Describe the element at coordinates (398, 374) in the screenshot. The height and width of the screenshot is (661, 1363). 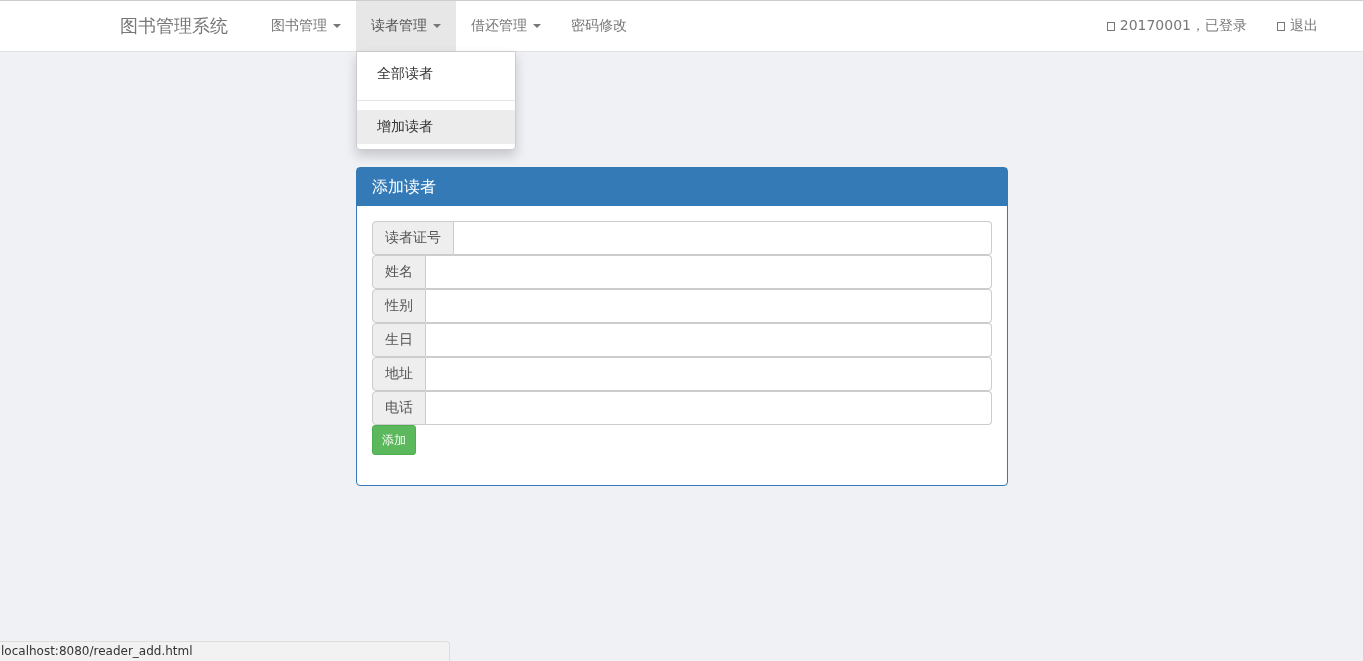
I see `field-label: 地址` at that location.